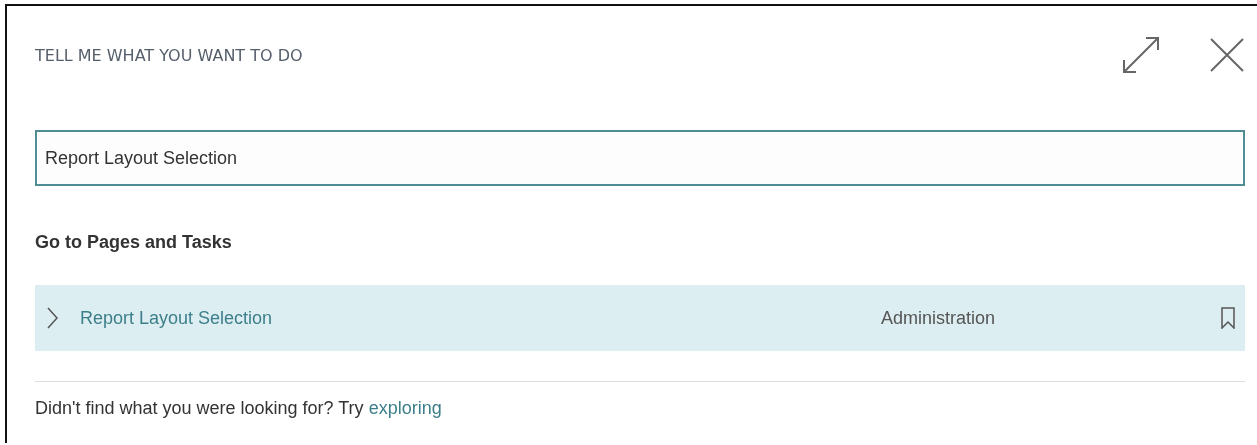 The width and height of the screenshot is (1257, 445). I want to click on chevron-icon, so click(52, 318).